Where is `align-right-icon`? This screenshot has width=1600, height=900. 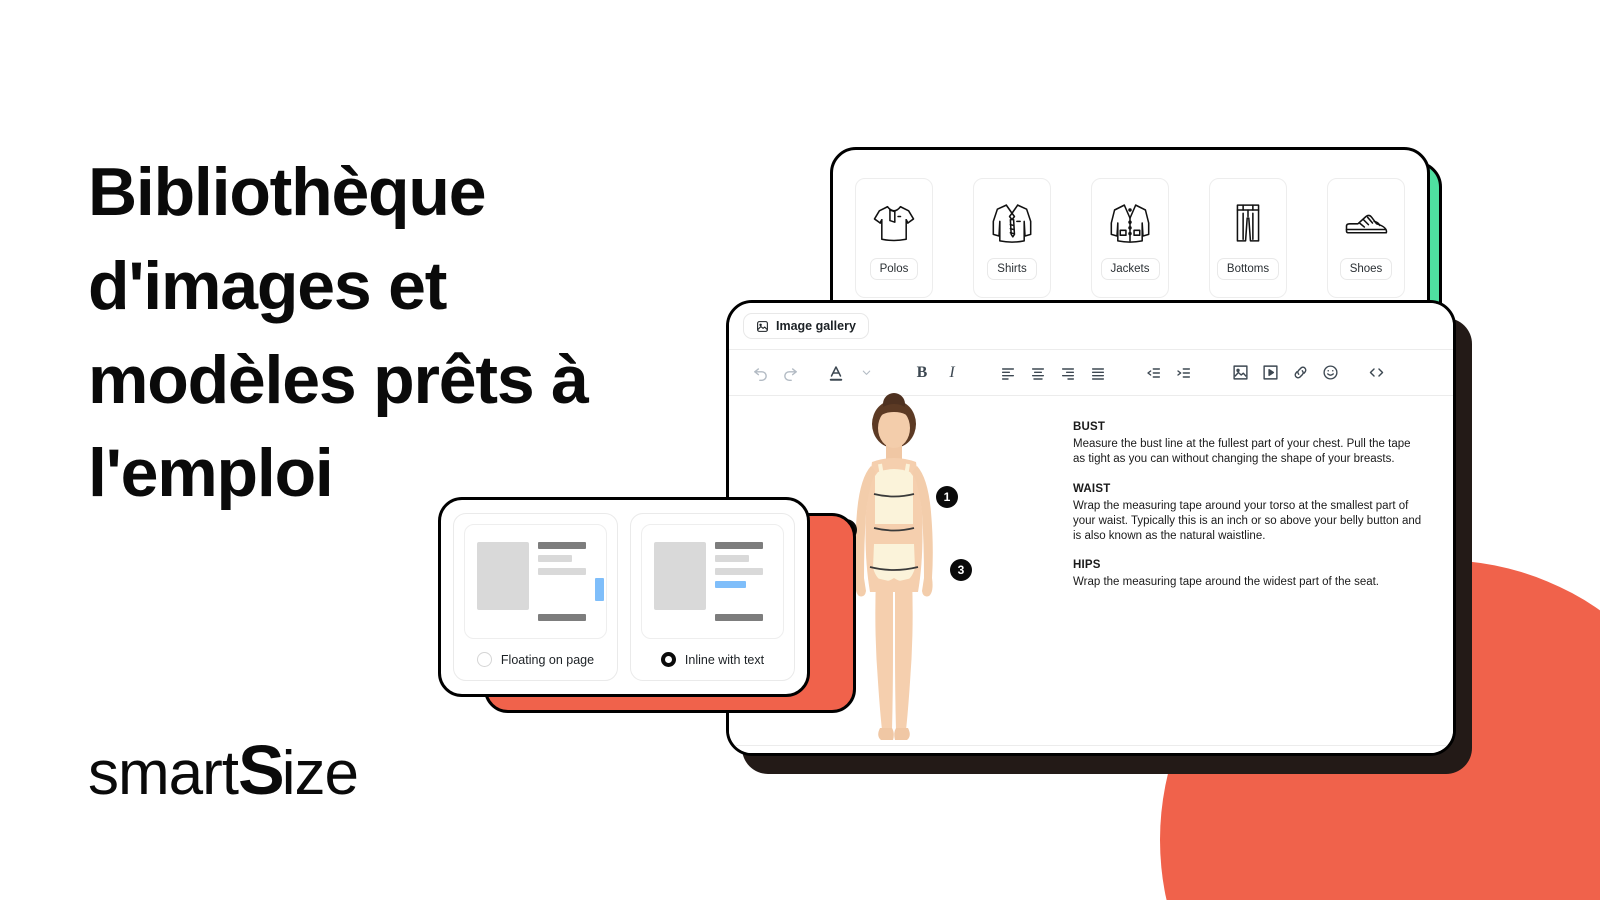 align-right-icon is located at coordinates (1068, 373).